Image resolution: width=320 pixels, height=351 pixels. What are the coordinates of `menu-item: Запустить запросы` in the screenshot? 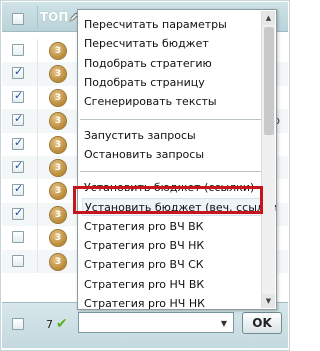 It's located at (172, 136).